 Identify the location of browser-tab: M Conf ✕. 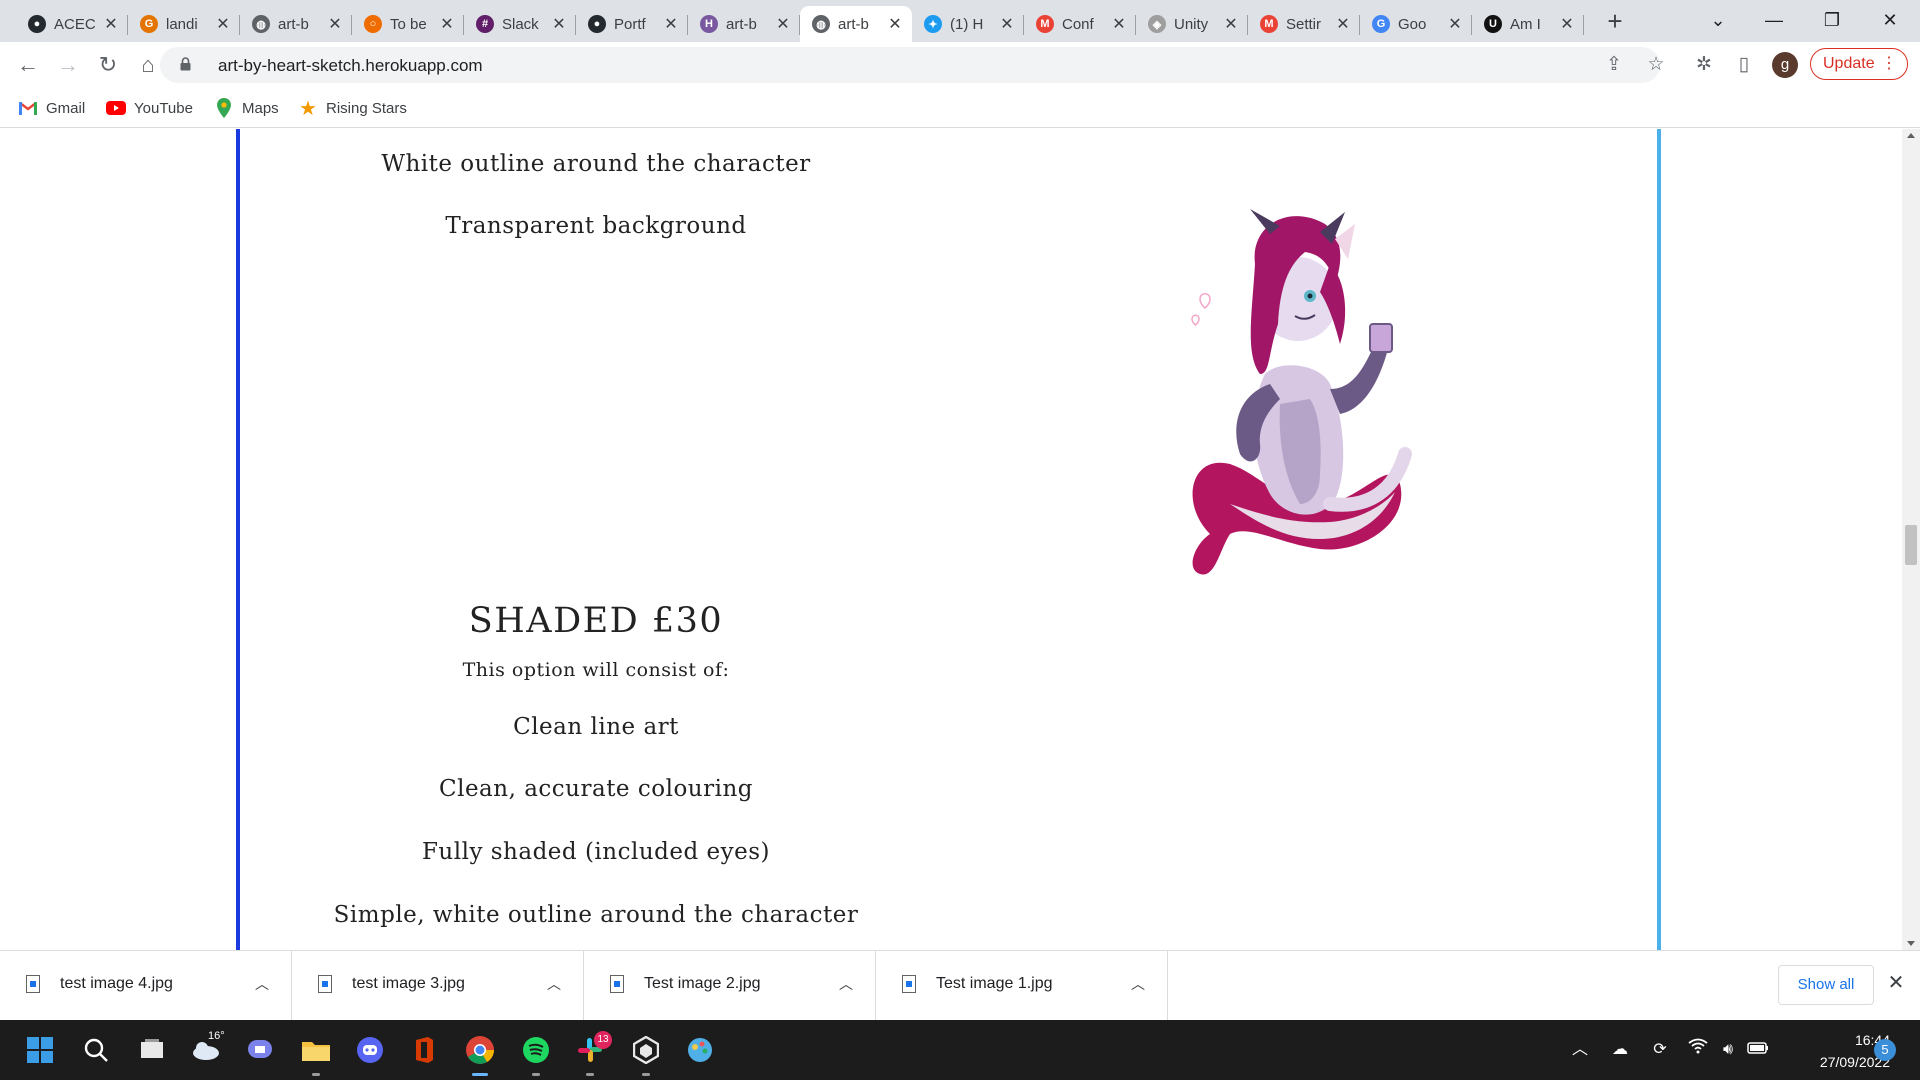
(1080, 24).